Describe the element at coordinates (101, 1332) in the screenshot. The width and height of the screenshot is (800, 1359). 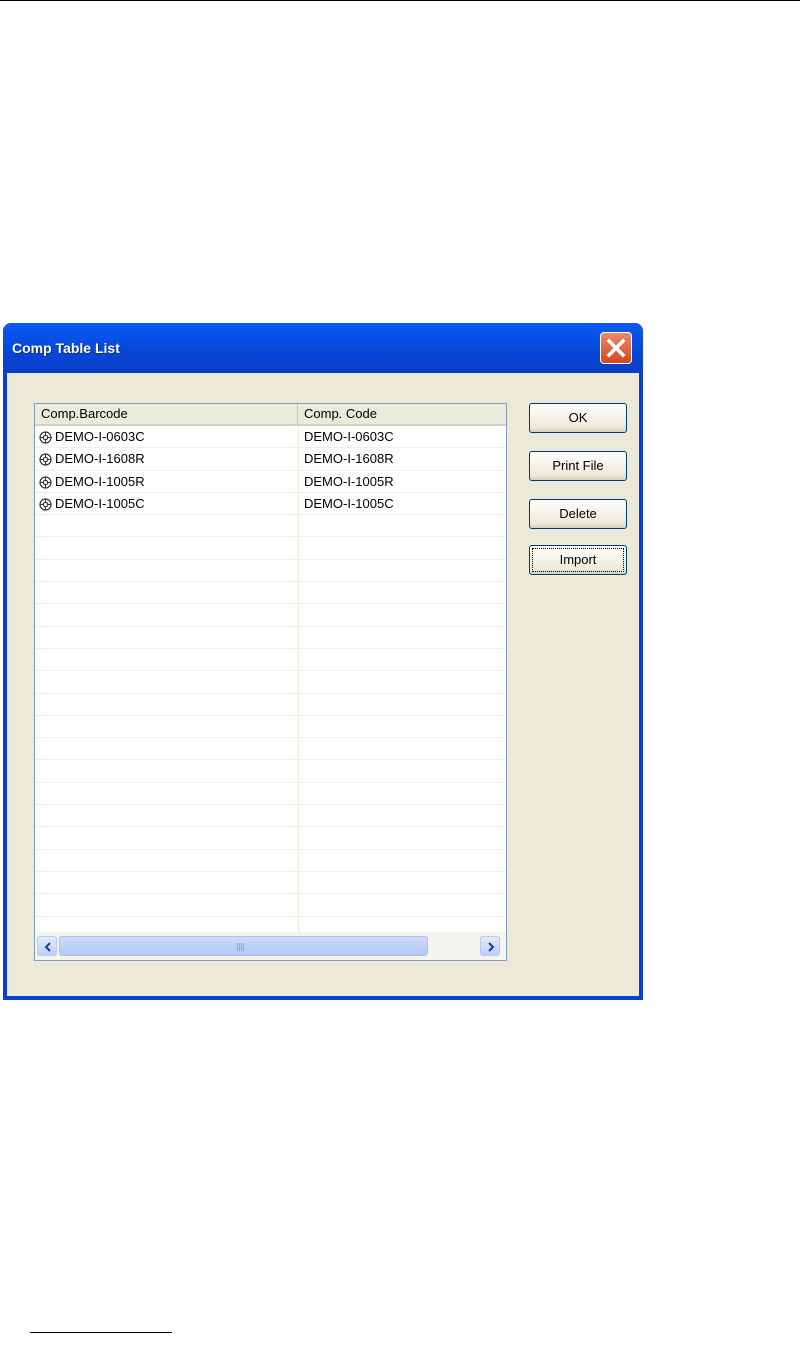
I see `footnote-rule` at that location.